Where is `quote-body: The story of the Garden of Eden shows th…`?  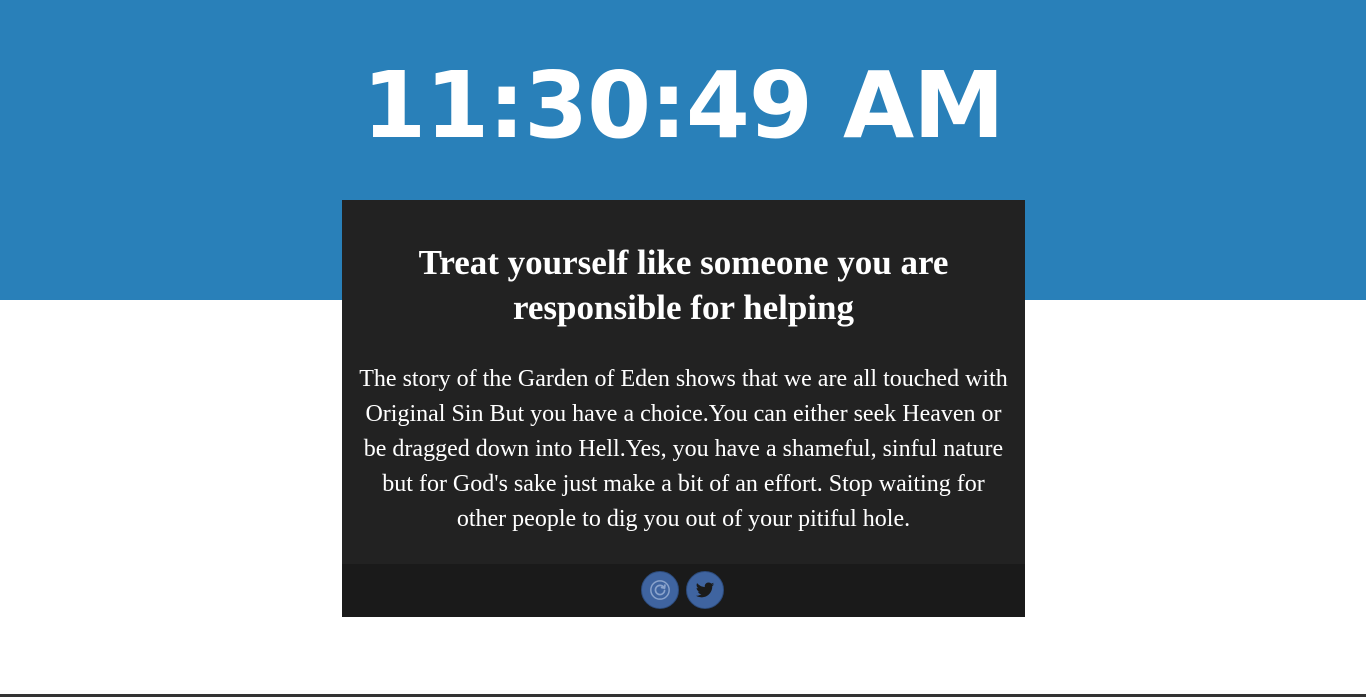 quote-body: The story of the Garden of Eden shows th… is located at coordinates (683, 449).